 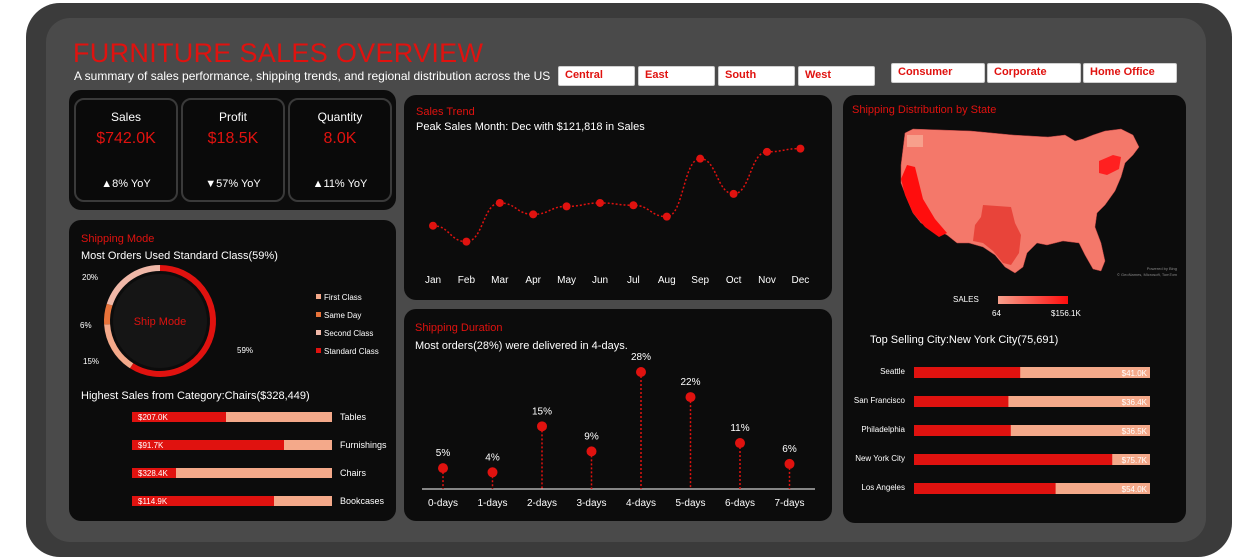 I want to click on month-tick-label: Sep, so click(x=700, y=280).